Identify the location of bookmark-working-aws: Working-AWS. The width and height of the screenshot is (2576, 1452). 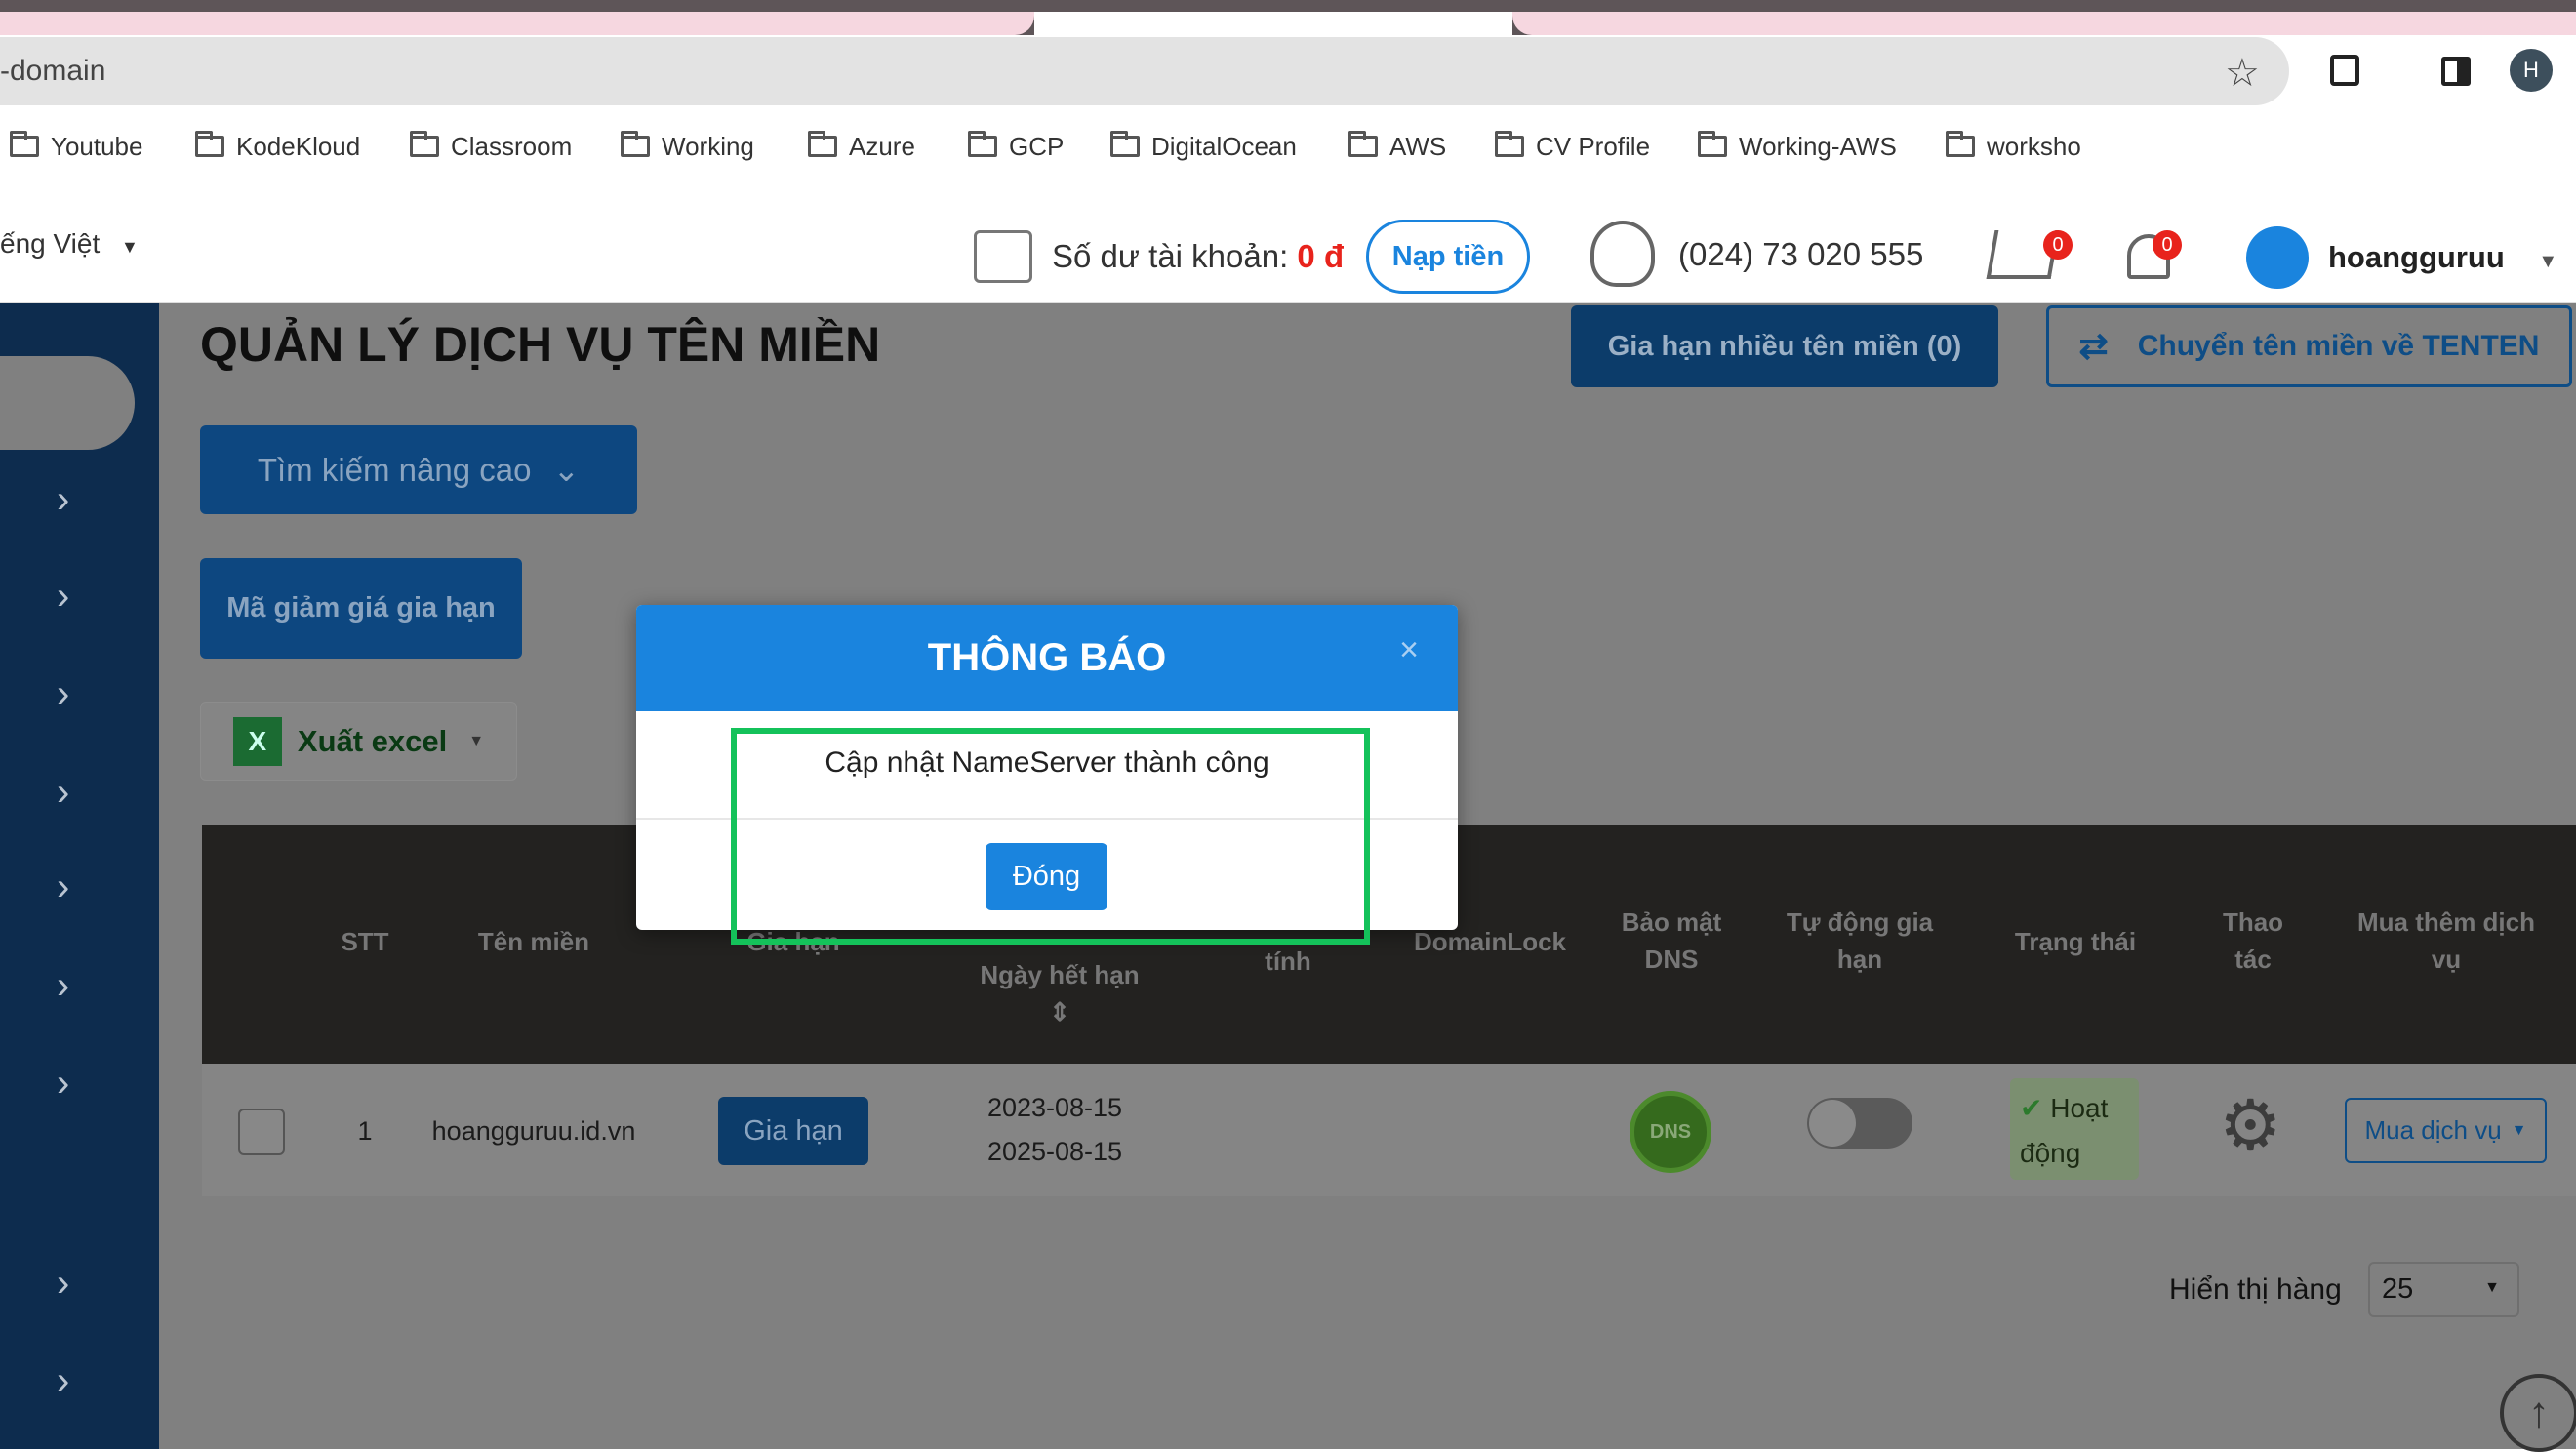
(1797, 146).